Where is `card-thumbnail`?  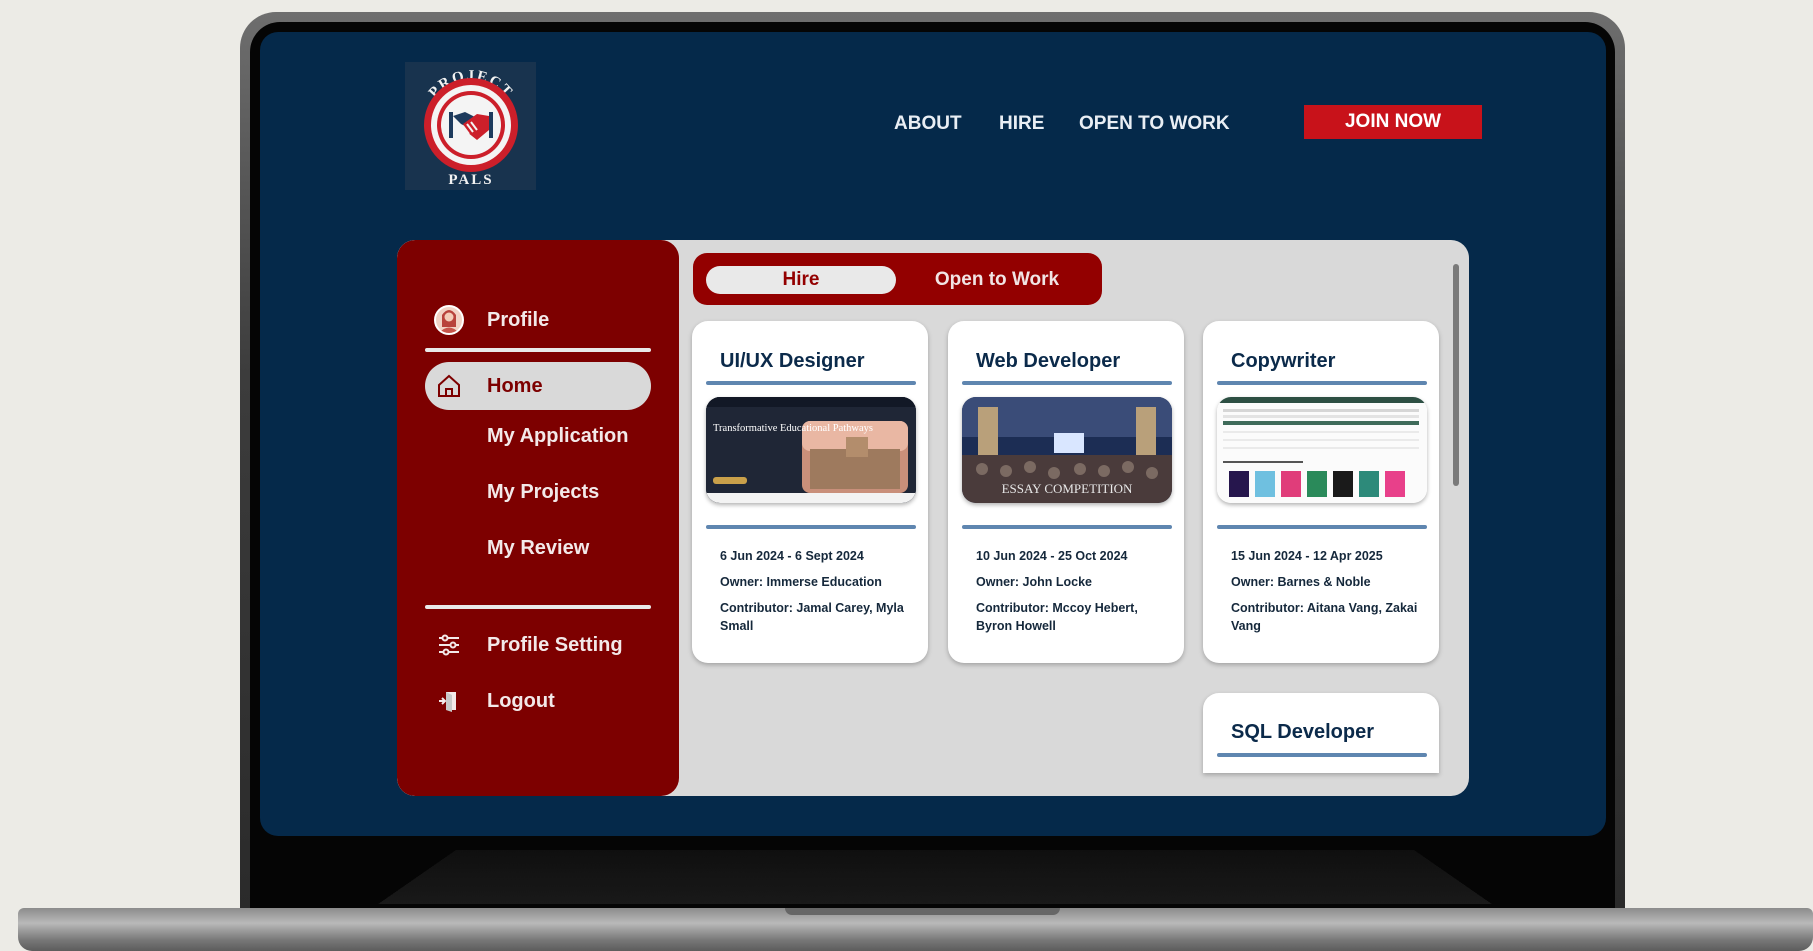
card-thumbnail is located at coordinates (1322, 450).